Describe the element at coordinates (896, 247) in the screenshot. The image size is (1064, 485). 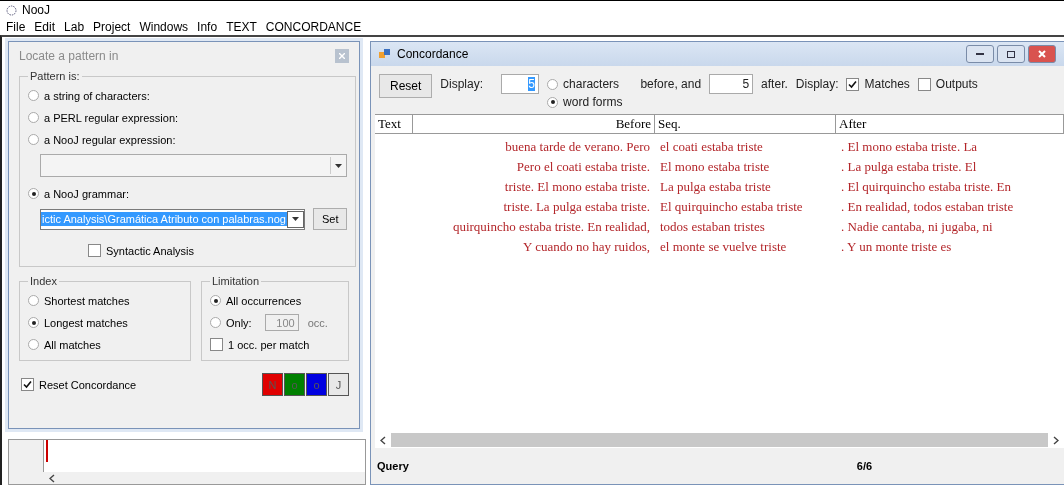
I see `table-cell-text: . Y un monte triste es` at that location.